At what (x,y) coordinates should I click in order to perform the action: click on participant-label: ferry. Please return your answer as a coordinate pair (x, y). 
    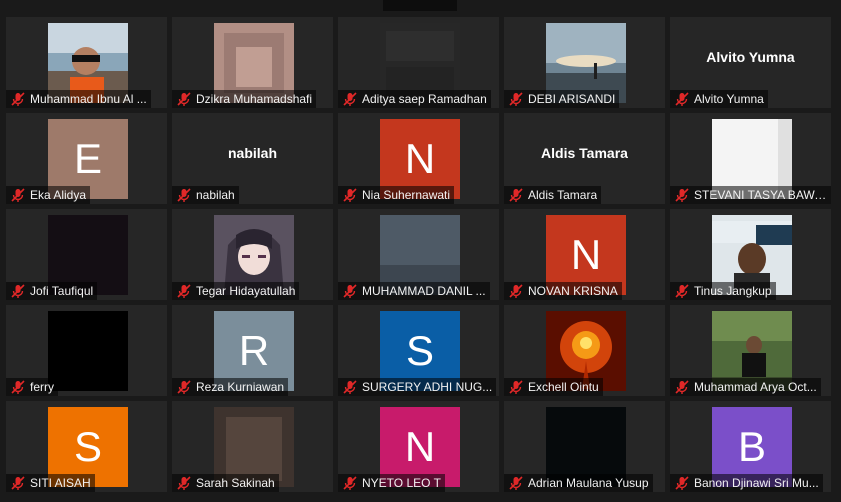
    Looking at the image, I should click on (32, 387).